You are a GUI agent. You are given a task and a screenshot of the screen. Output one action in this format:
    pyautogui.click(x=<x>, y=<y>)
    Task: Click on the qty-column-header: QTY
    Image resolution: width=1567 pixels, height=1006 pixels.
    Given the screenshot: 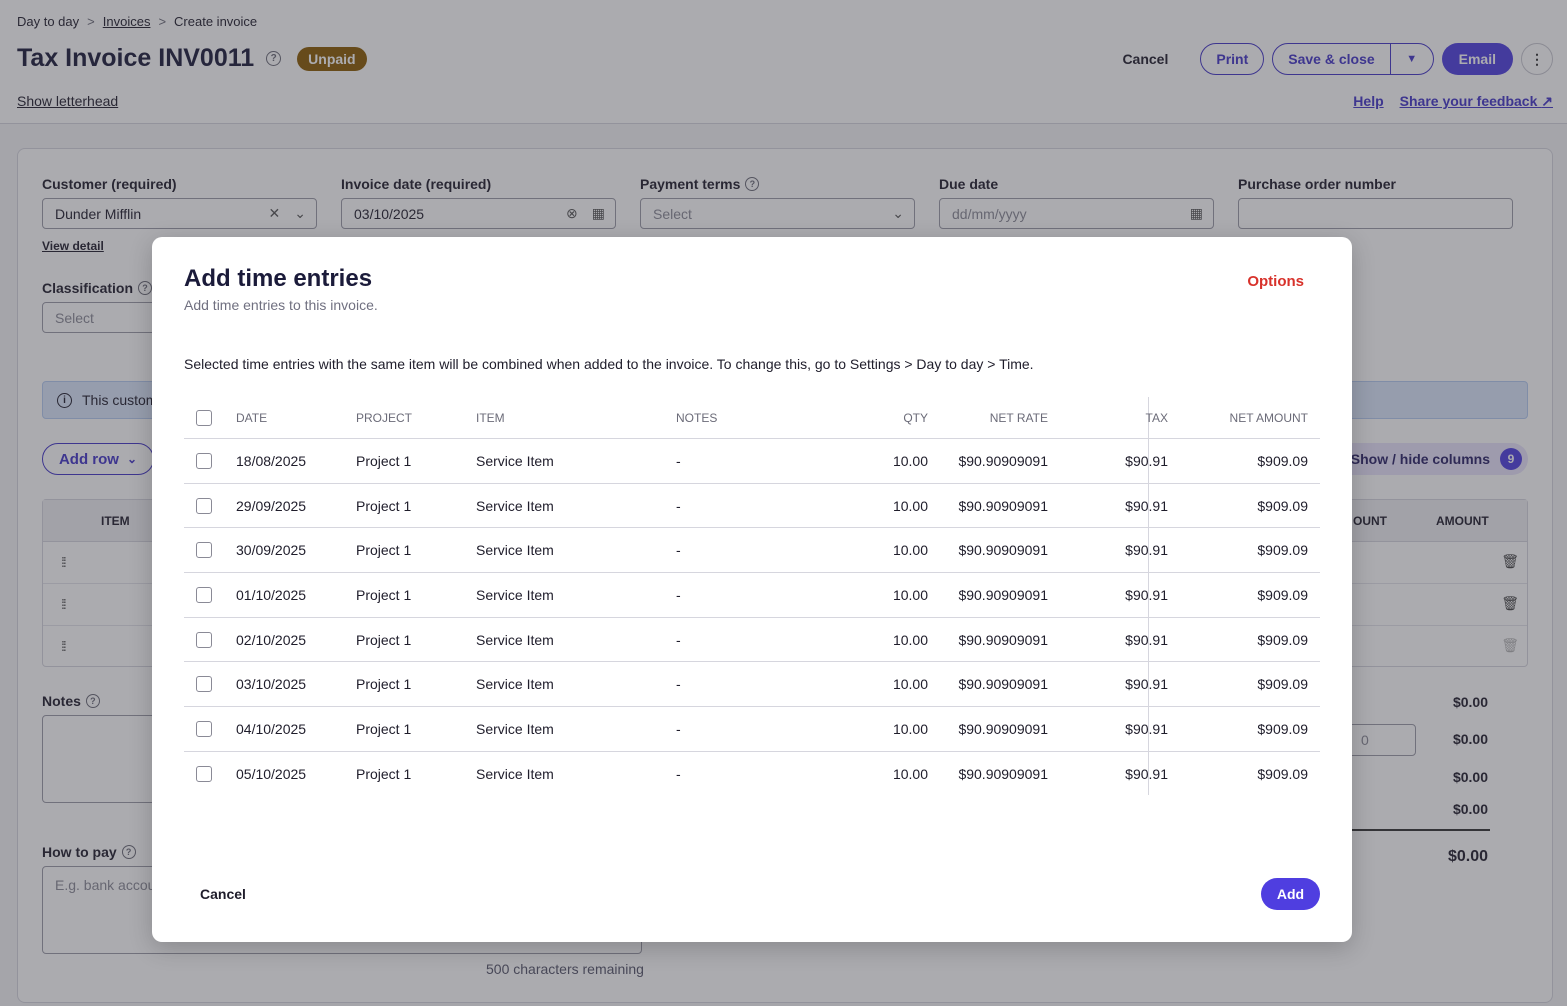 What is the action you would take?
    pyautogui.click(x=915, y=417)
    